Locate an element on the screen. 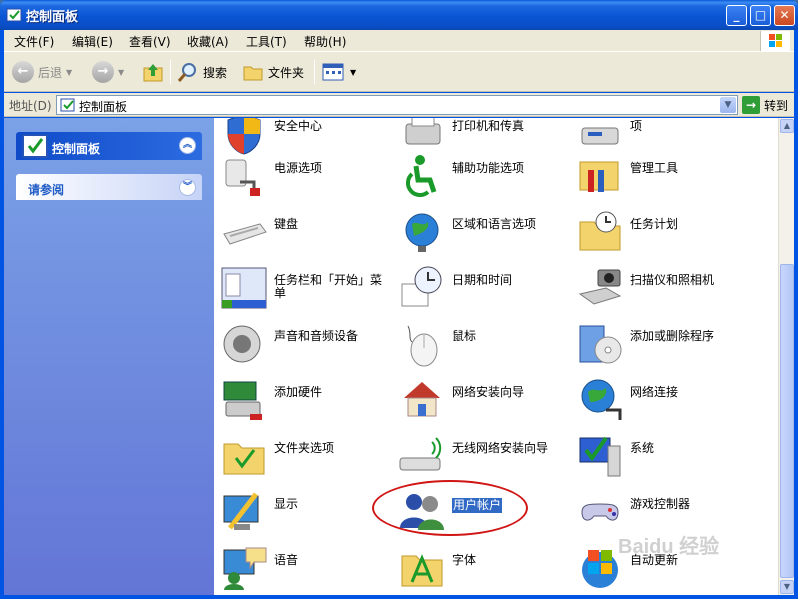 The image size is (798, 599). item-label: 打印机和传真 is located at coordinates (488, 126).